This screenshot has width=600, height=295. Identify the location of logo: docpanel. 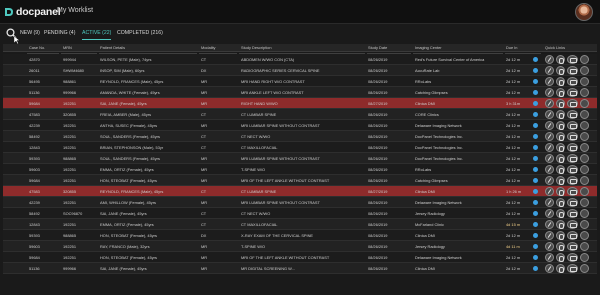
(32, 12).